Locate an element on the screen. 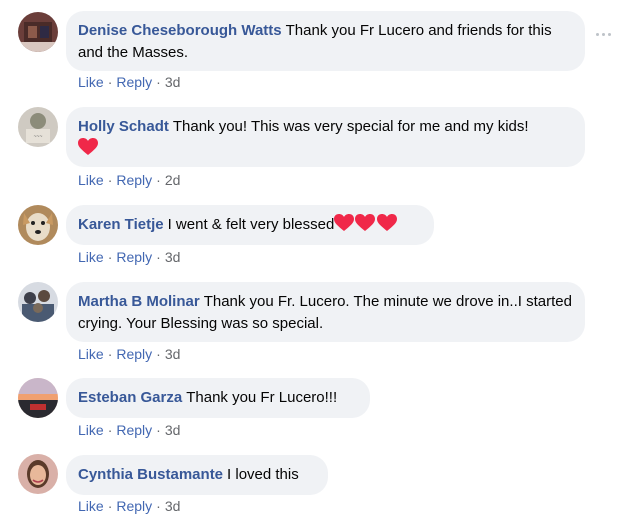 The width and height of the screenshot is (624, 523). comment-actions: Like · Reply · 2d is located at coordinates (129, 180).